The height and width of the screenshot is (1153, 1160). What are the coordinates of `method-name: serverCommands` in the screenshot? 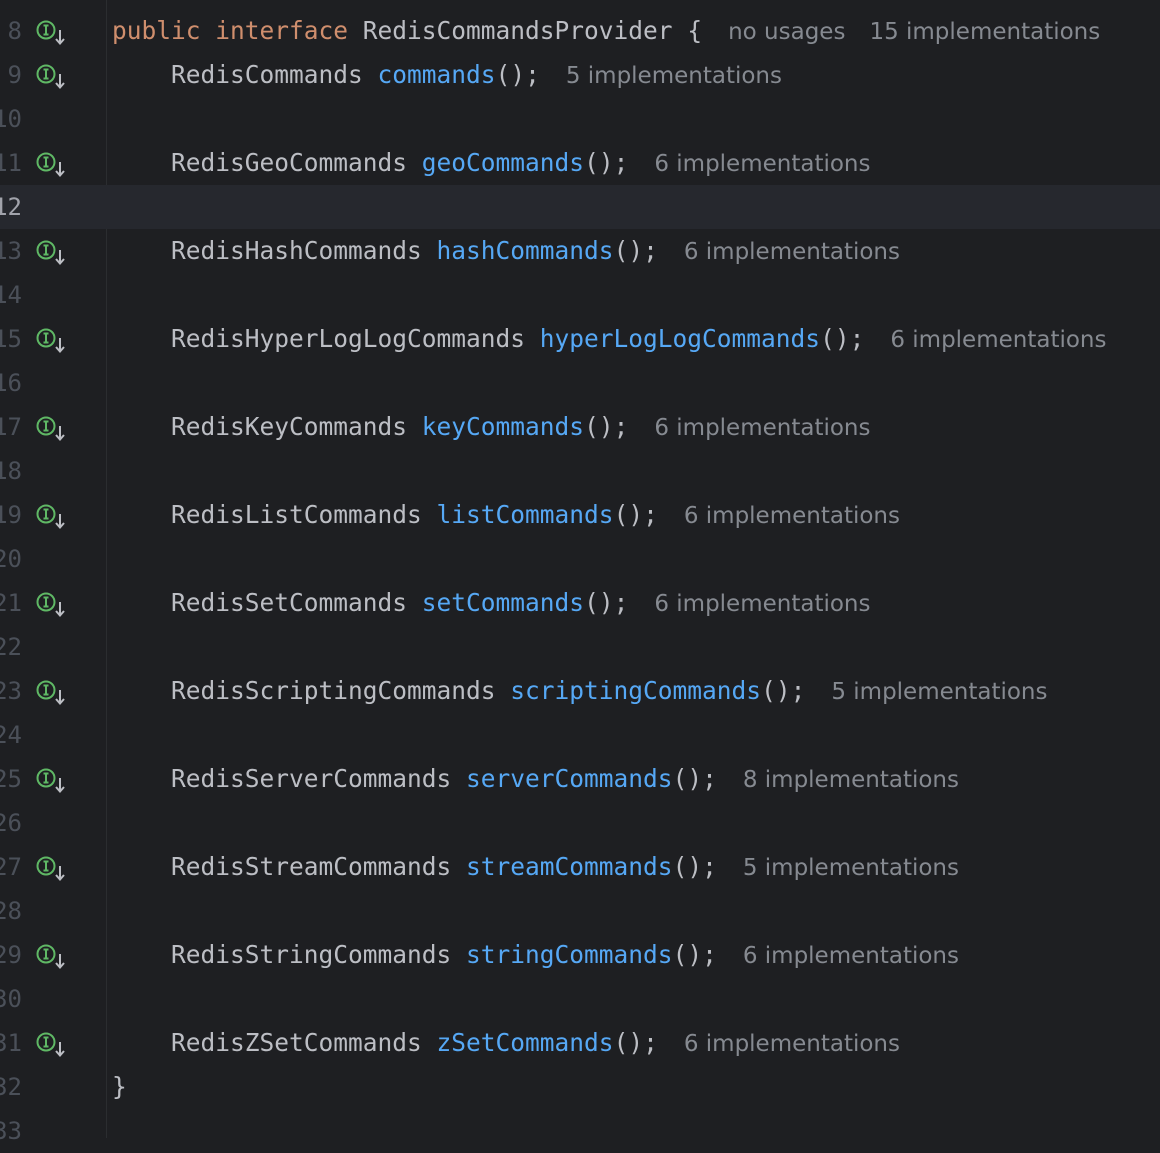 It's located at (569, 778).